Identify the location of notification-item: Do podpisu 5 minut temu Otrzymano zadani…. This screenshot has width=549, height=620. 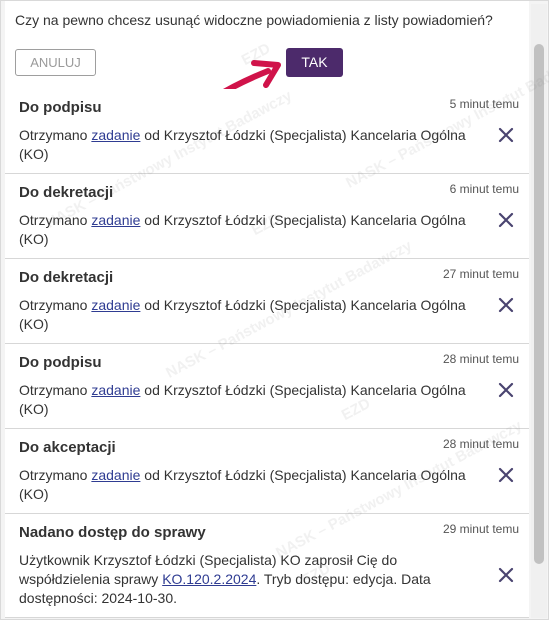
(267, 131).